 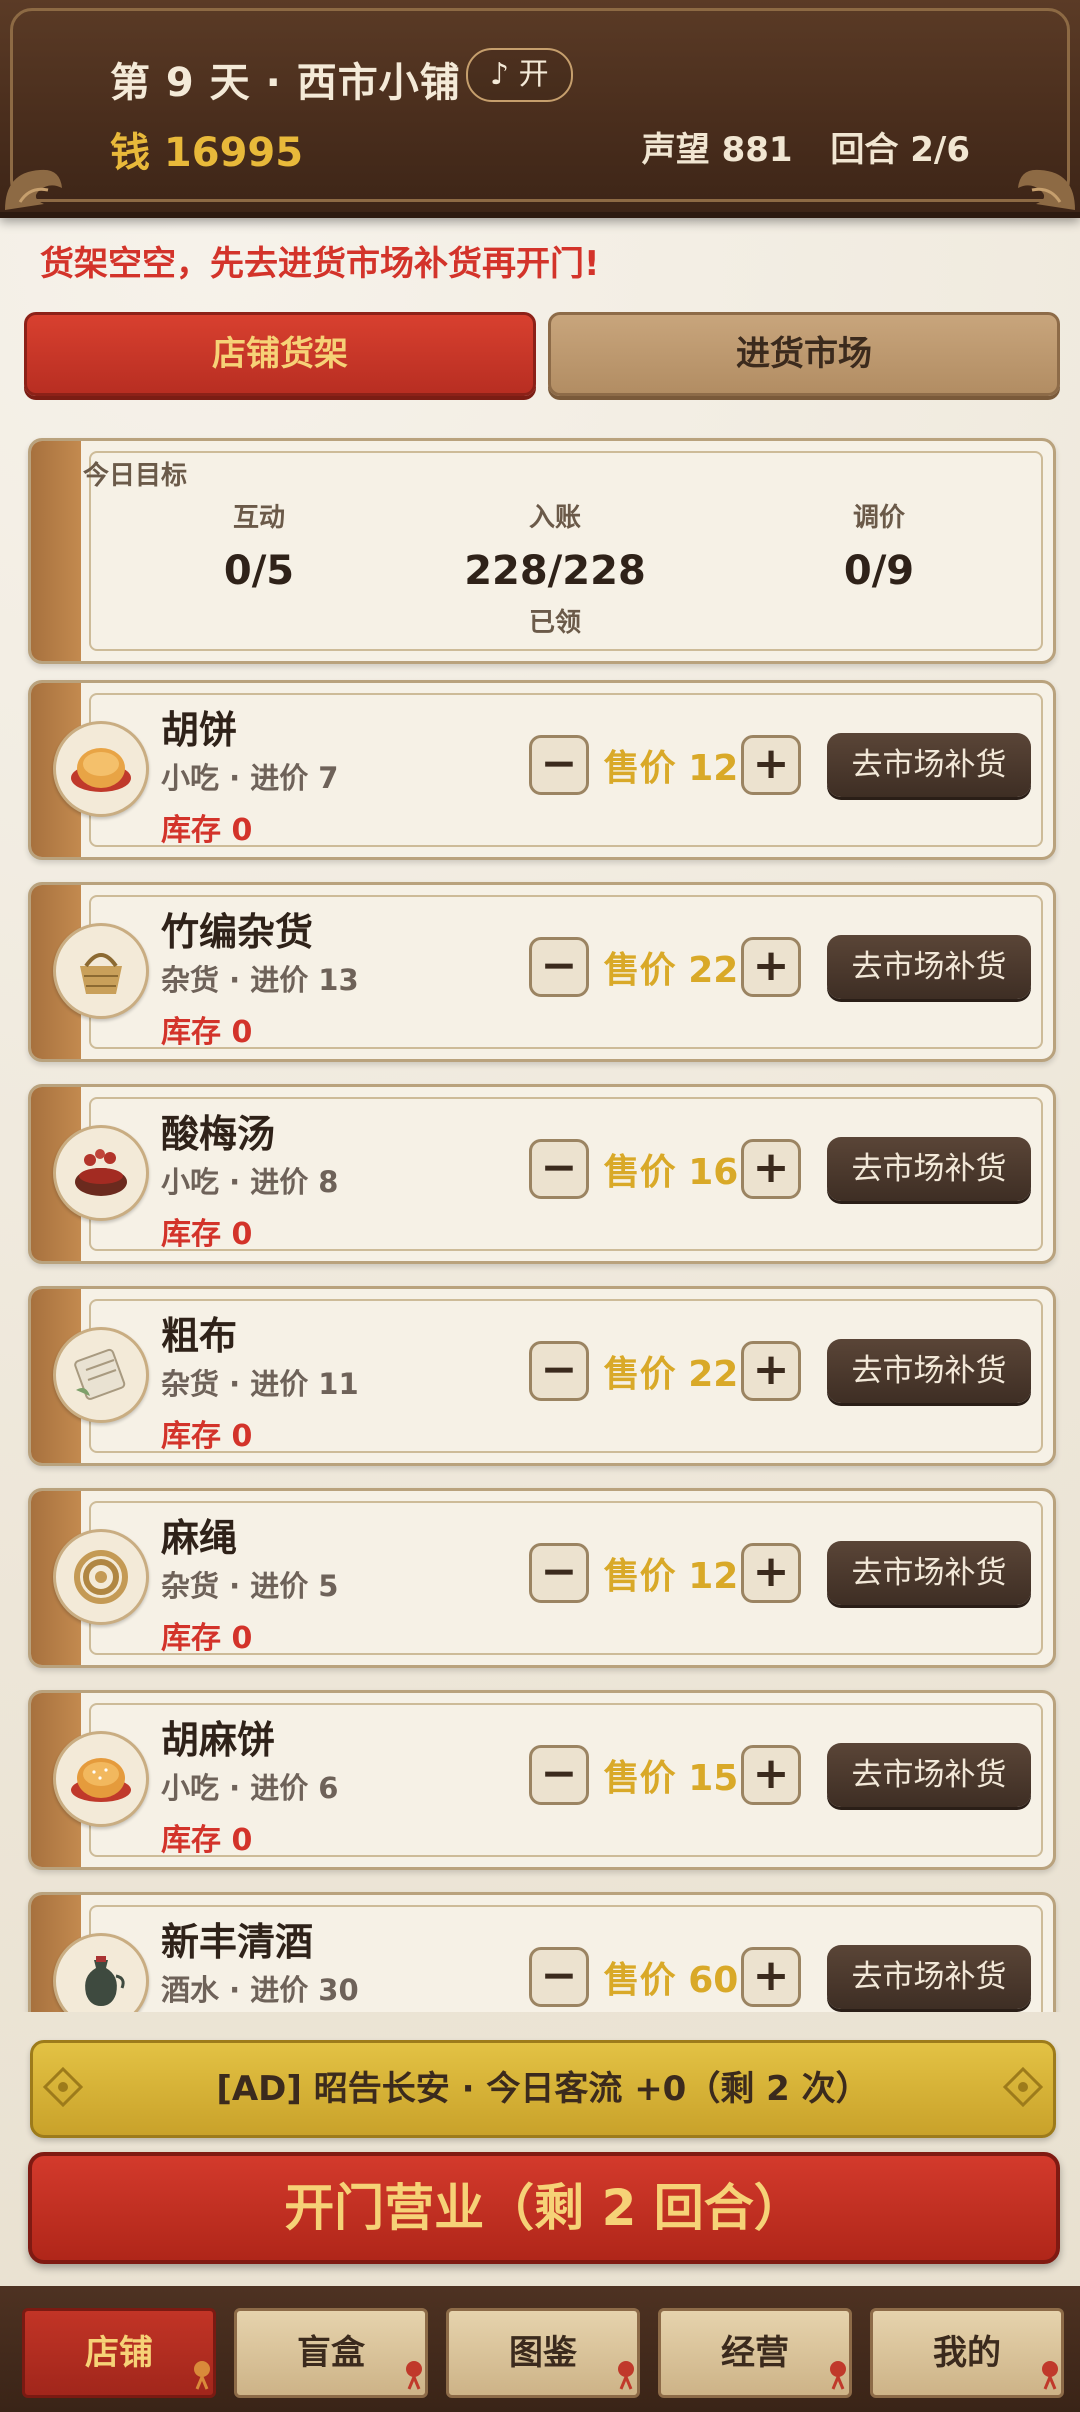 What do you see at coordinates (717, 150) in the screenshot?
I see `reputation-display: 声望 881` at bounding box center [717, 150].